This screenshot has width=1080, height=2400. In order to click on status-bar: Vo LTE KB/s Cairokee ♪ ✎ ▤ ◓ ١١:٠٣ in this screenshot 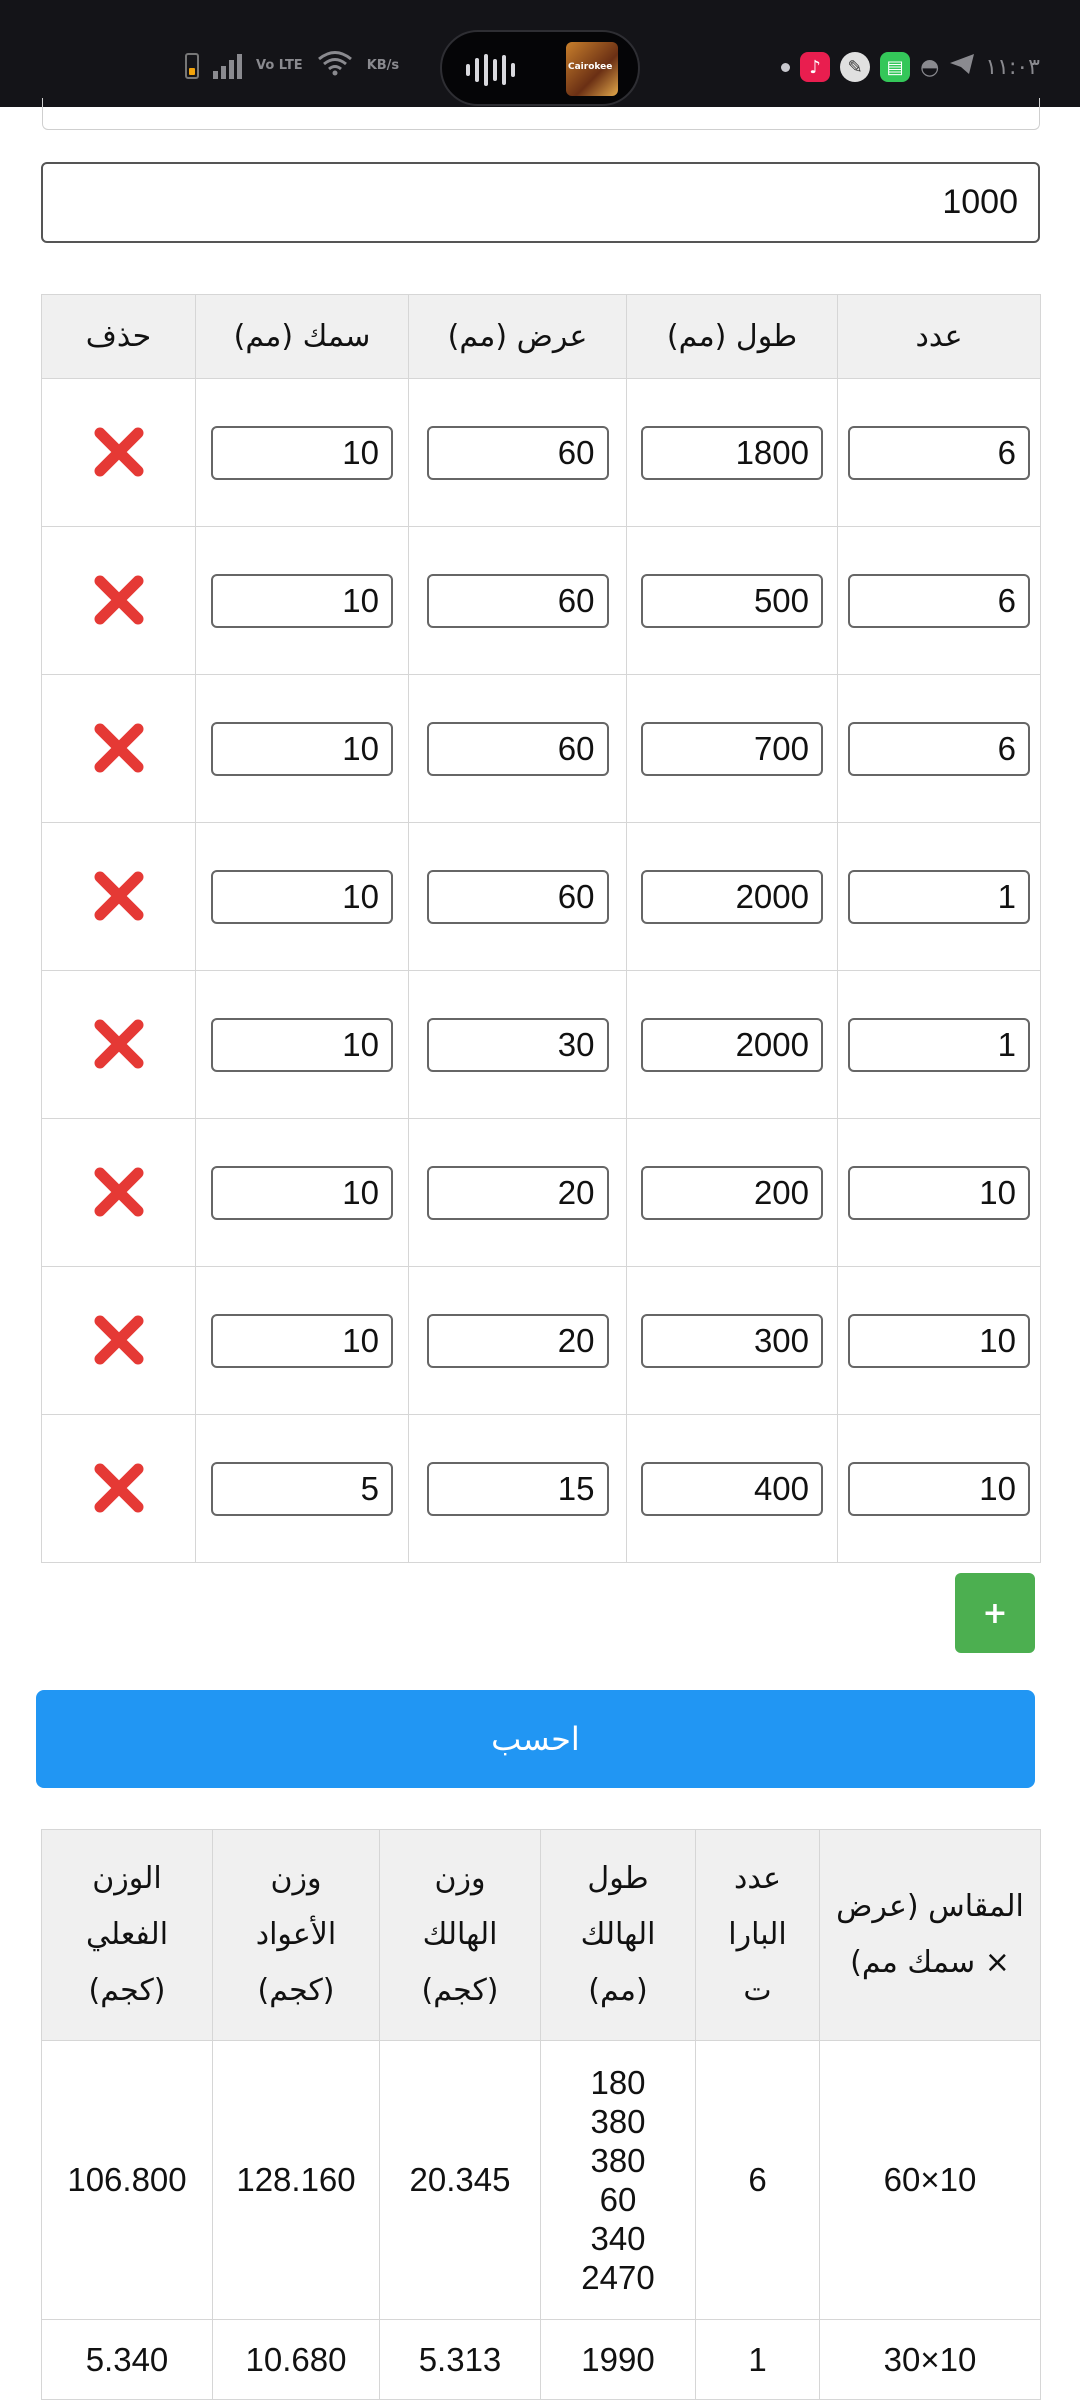, I will do `click(540, 53)`.